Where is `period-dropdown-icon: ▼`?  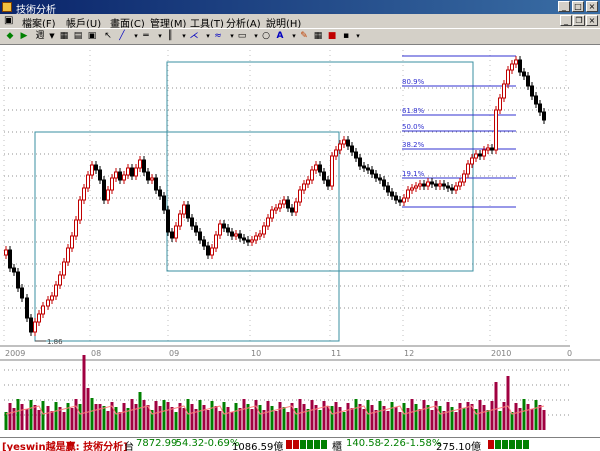 period-dropdown-icon: ▼ is located at coordinates (52, 36).